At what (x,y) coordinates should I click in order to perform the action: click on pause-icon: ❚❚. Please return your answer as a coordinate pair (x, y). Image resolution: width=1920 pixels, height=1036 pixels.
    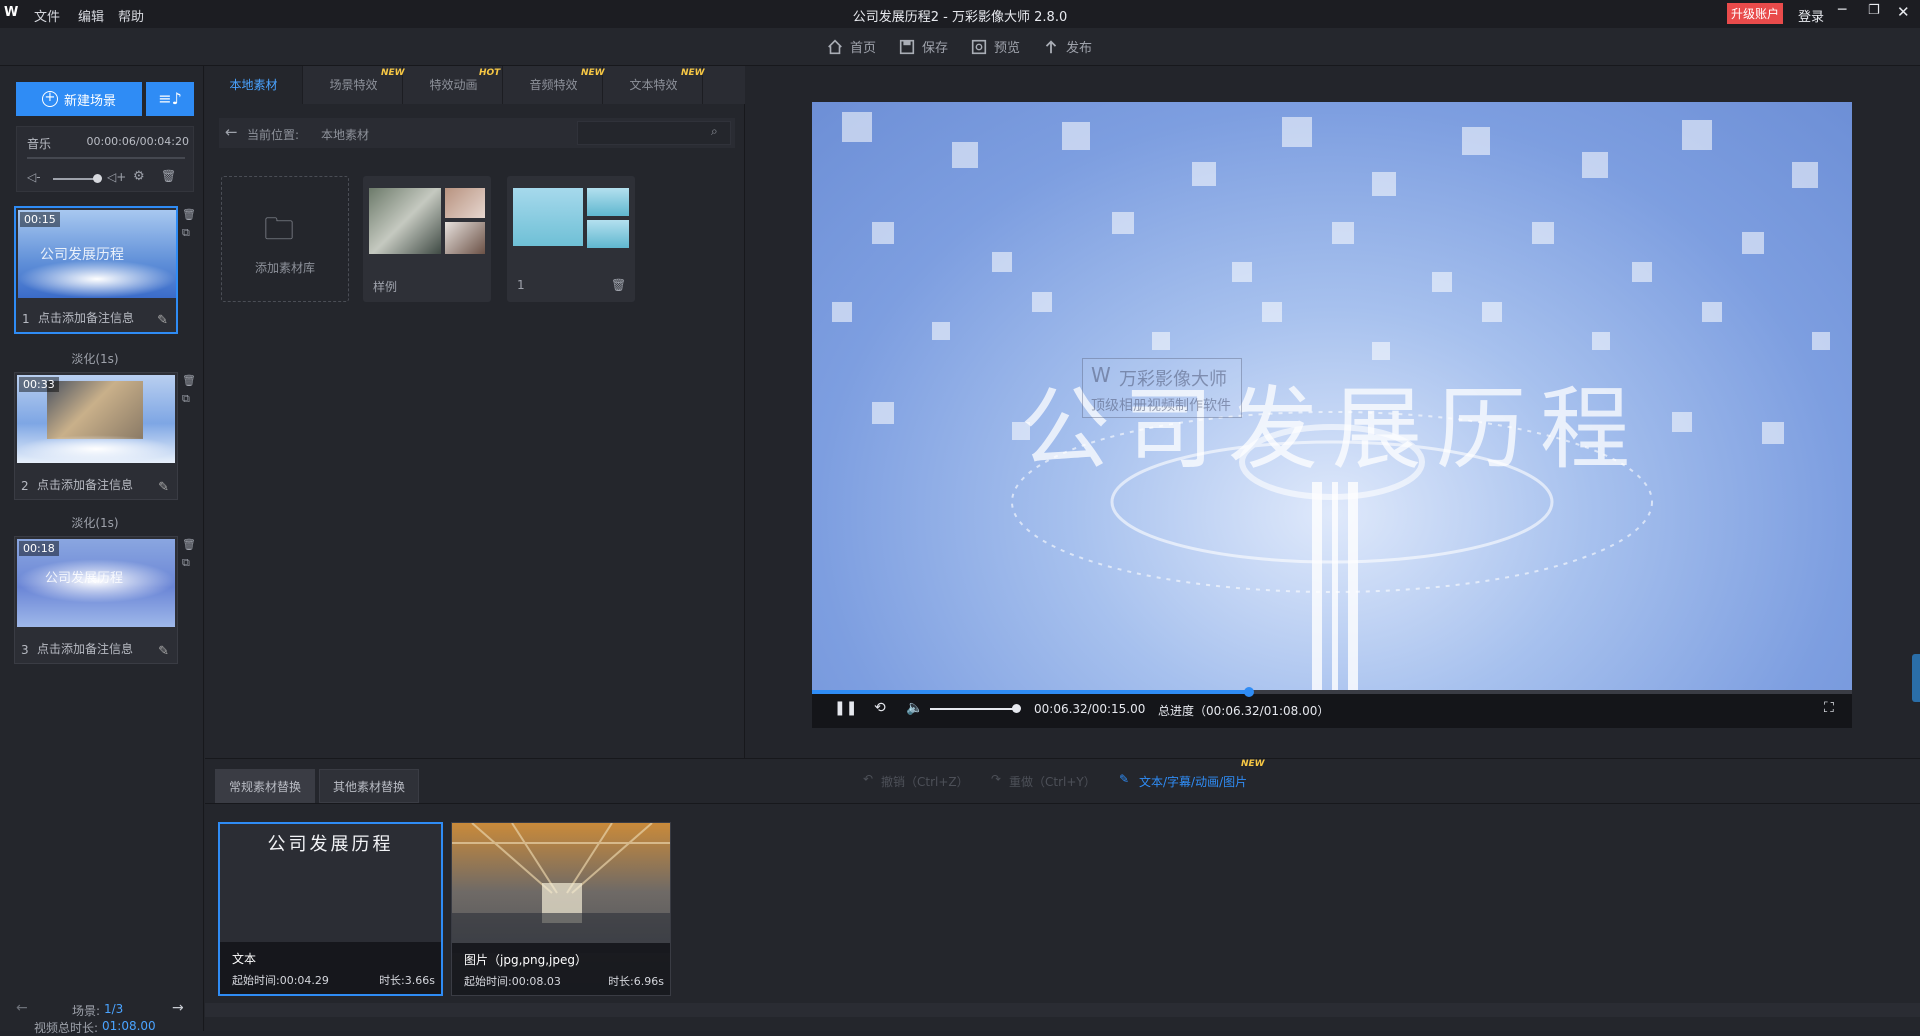
    Looking at the image, I should click on (845, 708).